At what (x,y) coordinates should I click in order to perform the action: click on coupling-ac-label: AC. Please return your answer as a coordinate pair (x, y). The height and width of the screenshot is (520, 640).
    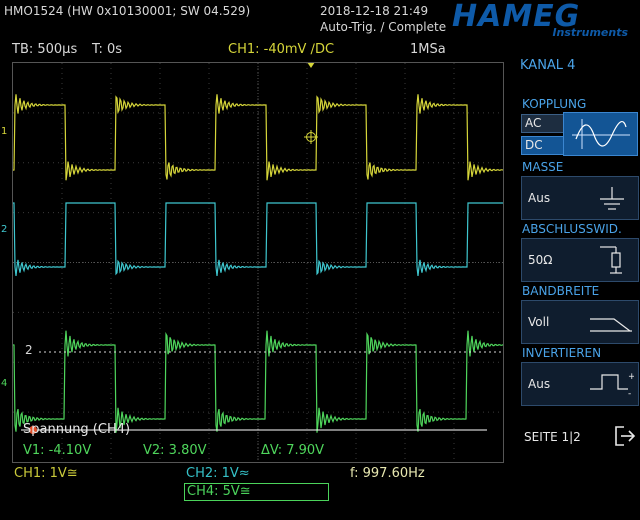
    Looking at the image, I should click on (533, 123).